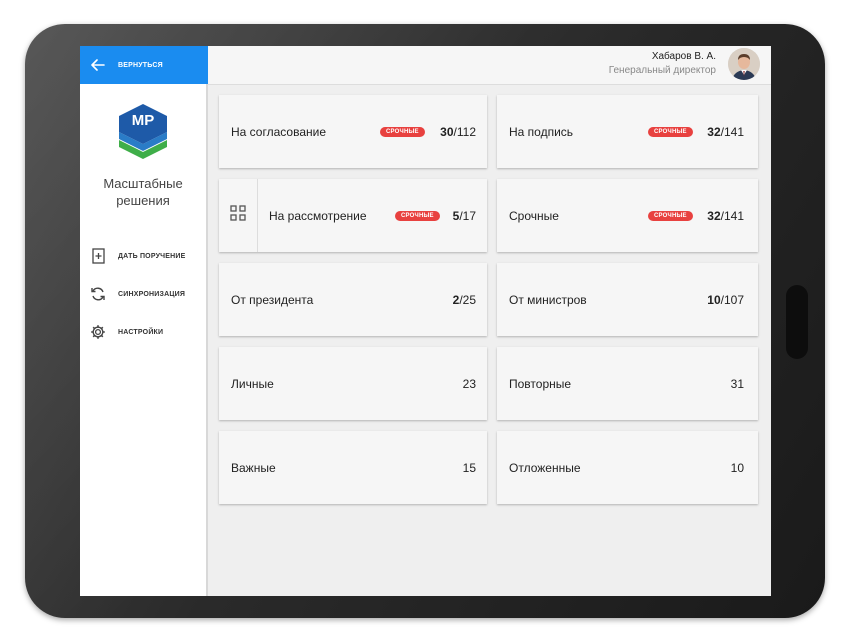 Image resolution: width=850 pixels, height=643 pixels. Describe the element at coordinates (353, 131) in the screenshot. I see `card-approval: На согласование СРОЧНЫЕ 30/112` at that location.